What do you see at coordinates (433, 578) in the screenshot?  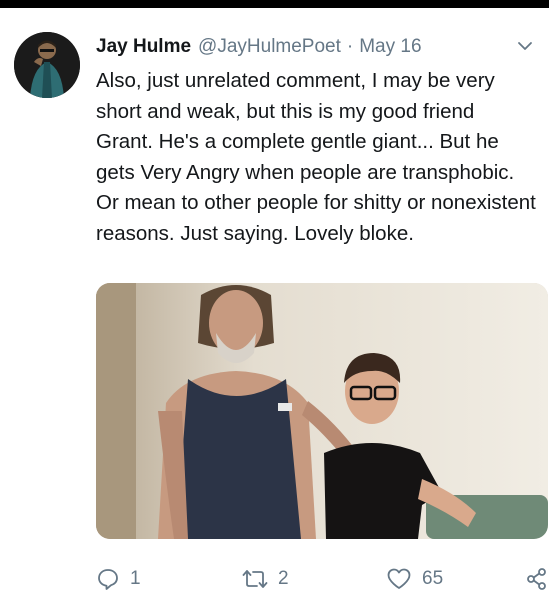 I see `like-count: 65` at bounding box center [433, 578].